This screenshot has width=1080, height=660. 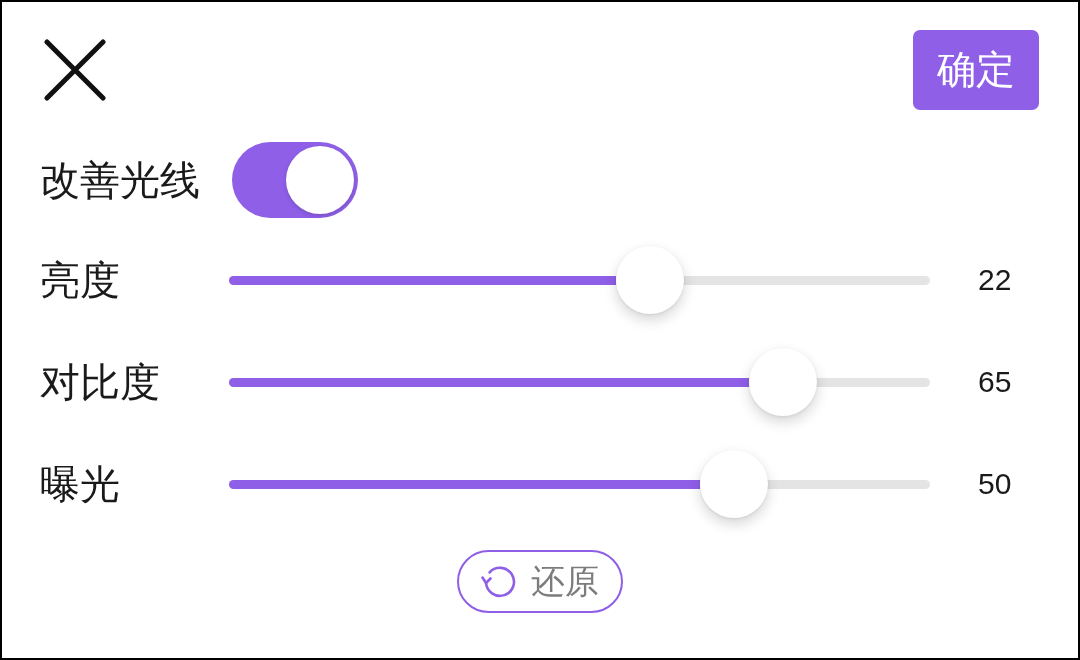 I want to click on confirm-button: 确定, so click(x=976, y=70).